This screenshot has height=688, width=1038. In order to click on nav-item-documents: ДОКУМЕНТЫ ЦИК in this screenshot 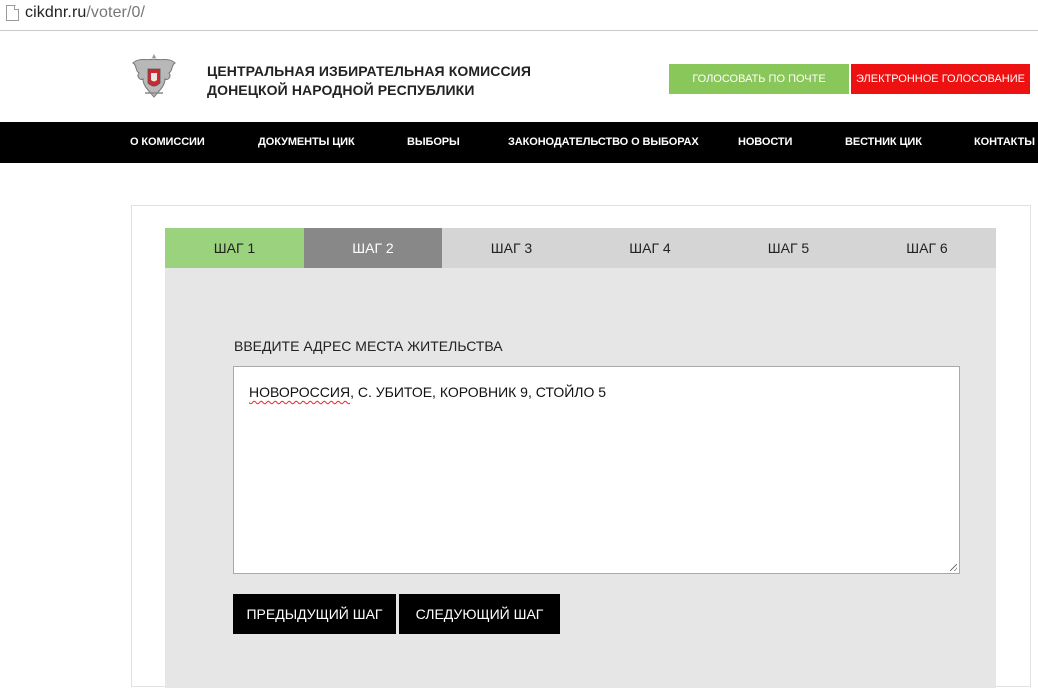, I will do `click(306, 142)`.